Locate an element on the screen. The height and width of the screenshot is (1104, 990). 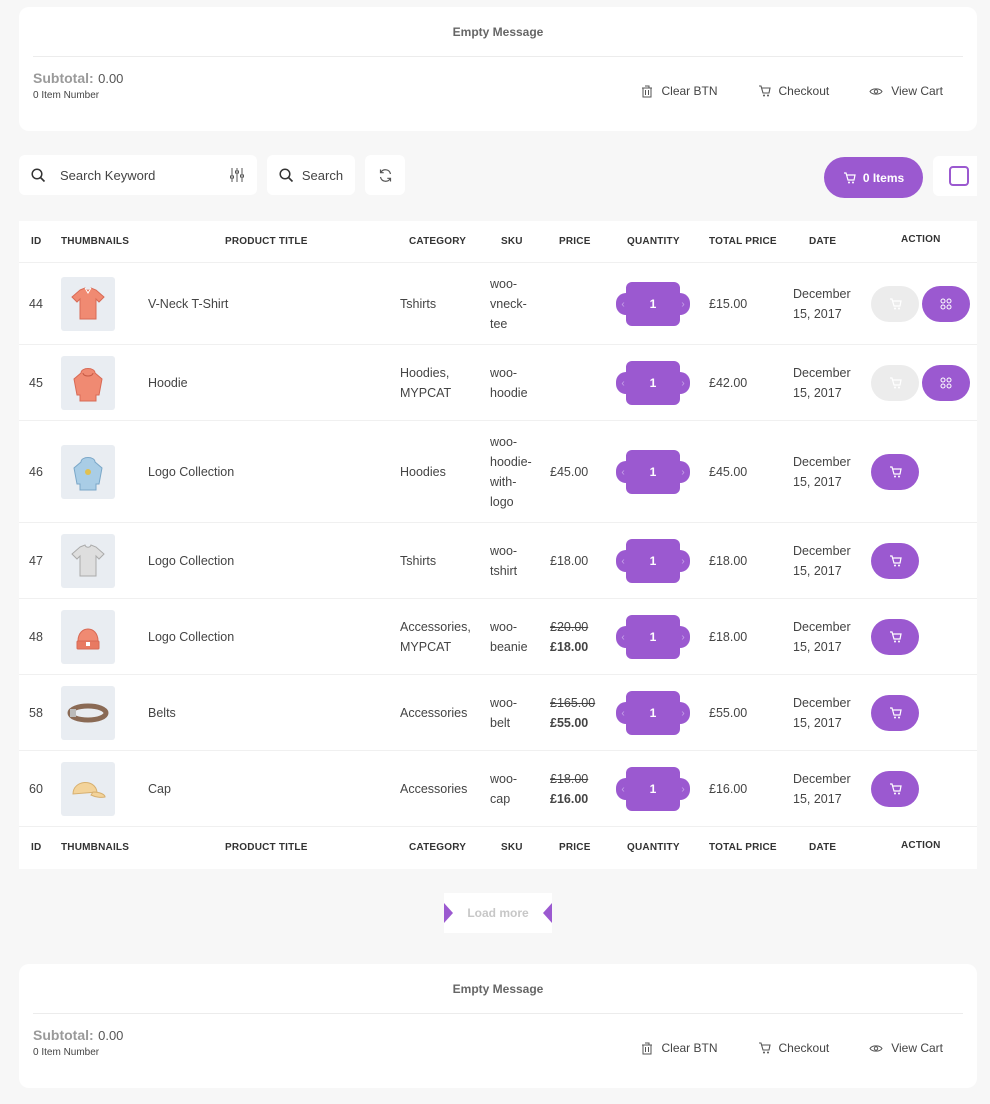
sku-line: hoodie is located at coordinates (509, 393).